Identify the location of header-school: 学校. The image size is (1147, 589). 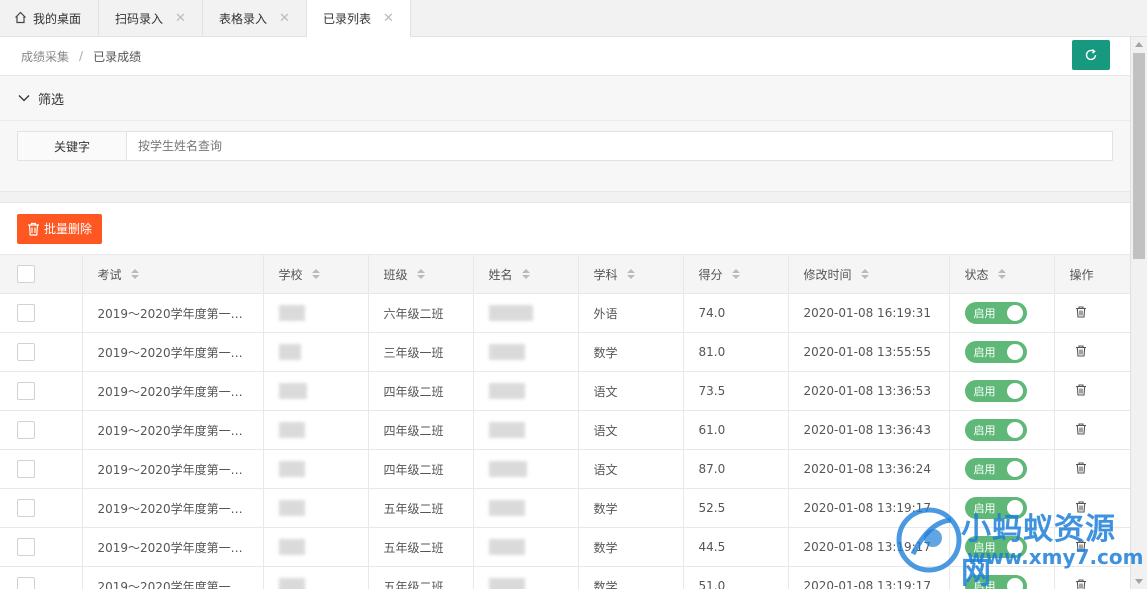
(316, 274).